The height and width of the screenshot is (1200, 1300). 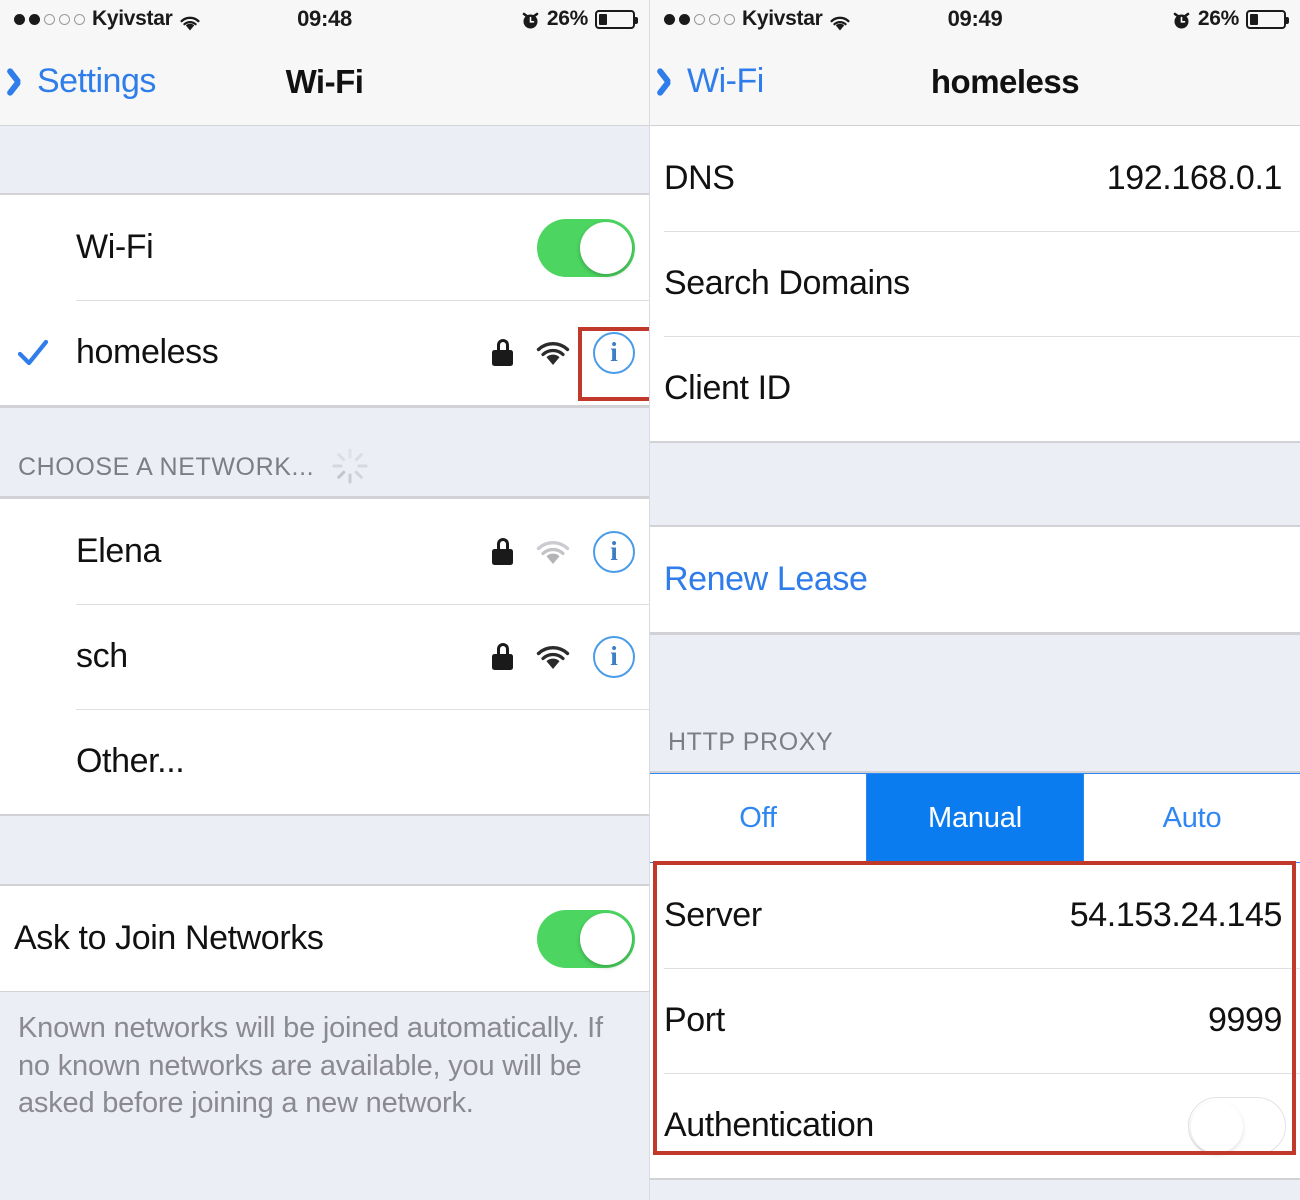 I want to click on back-button: Settings, so click(x=85, y=81).